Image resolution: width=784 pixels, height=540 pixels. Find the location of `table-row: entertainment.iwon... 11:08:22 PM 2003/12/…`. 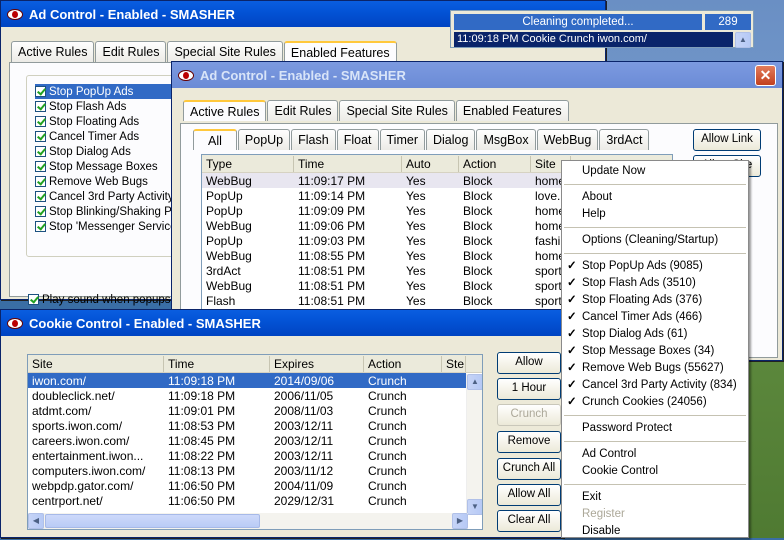

table-row: entertainment.iwon... 11:08:22 PM 2003/12/… is located at coordinates (255, 455).